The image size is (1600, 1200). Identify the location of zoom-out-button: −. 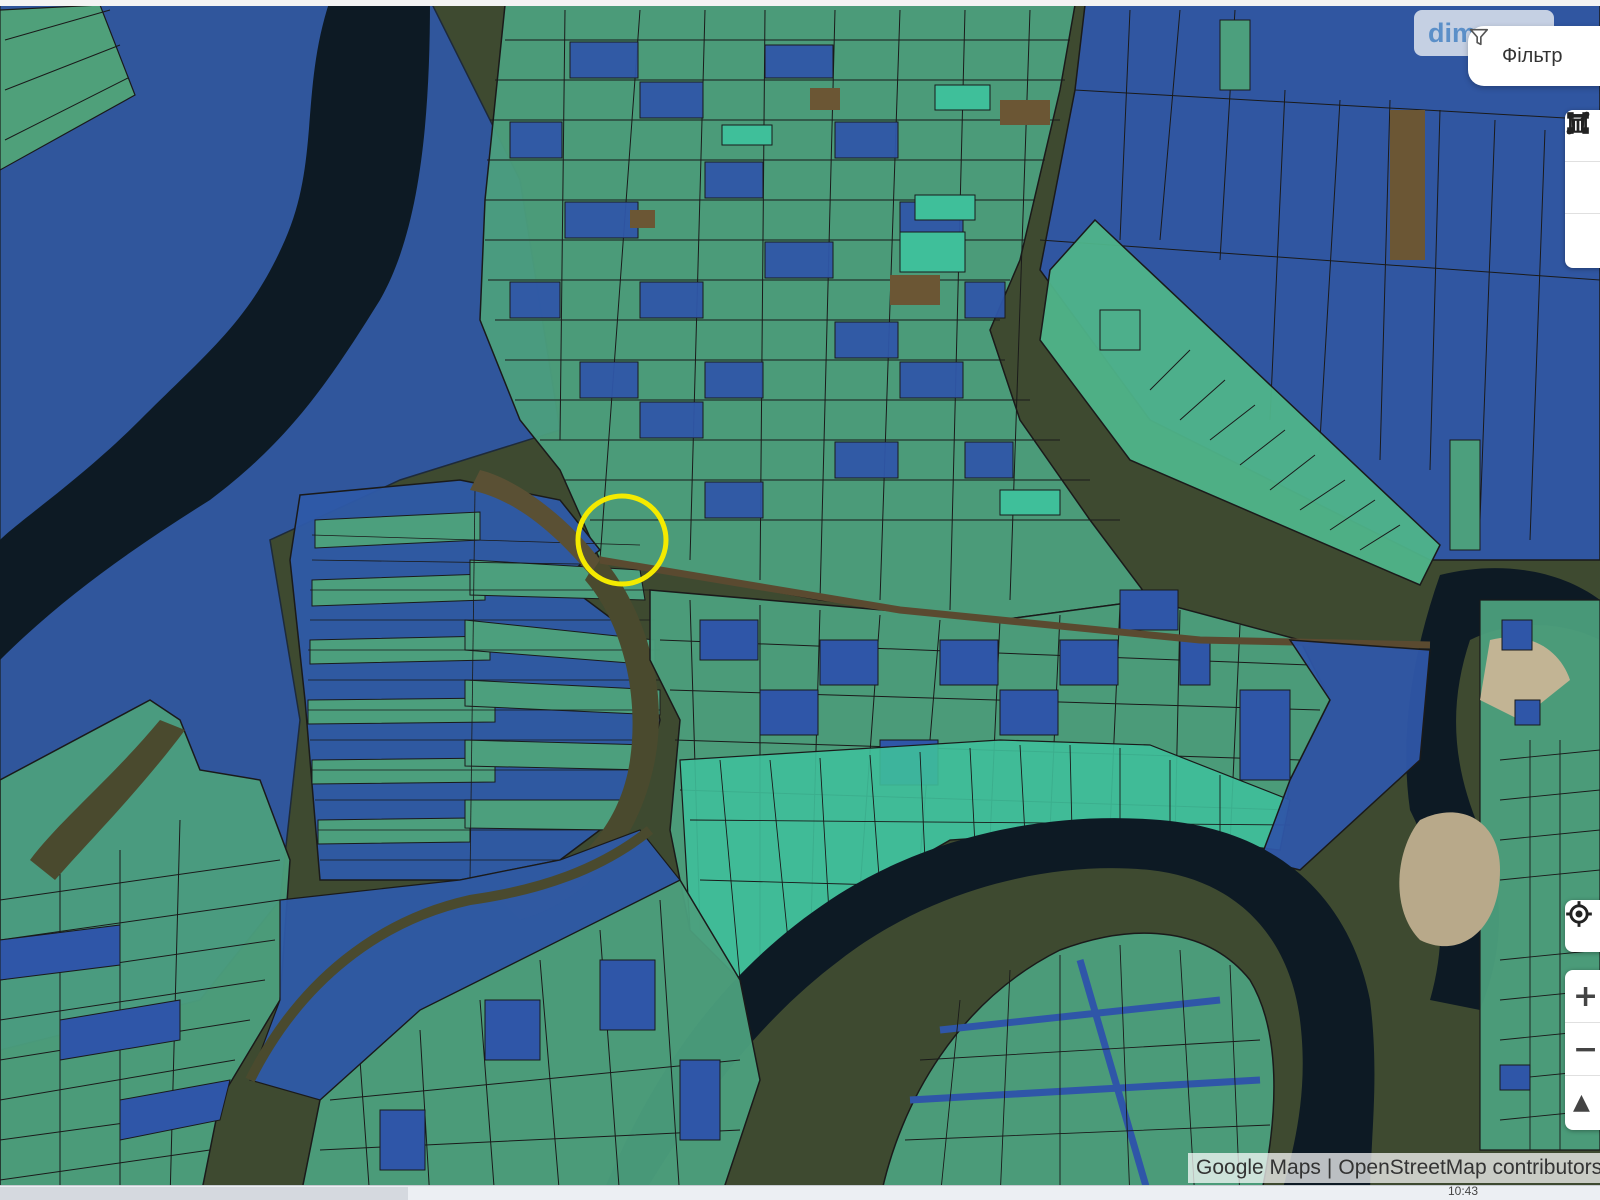
(1582, 1049).